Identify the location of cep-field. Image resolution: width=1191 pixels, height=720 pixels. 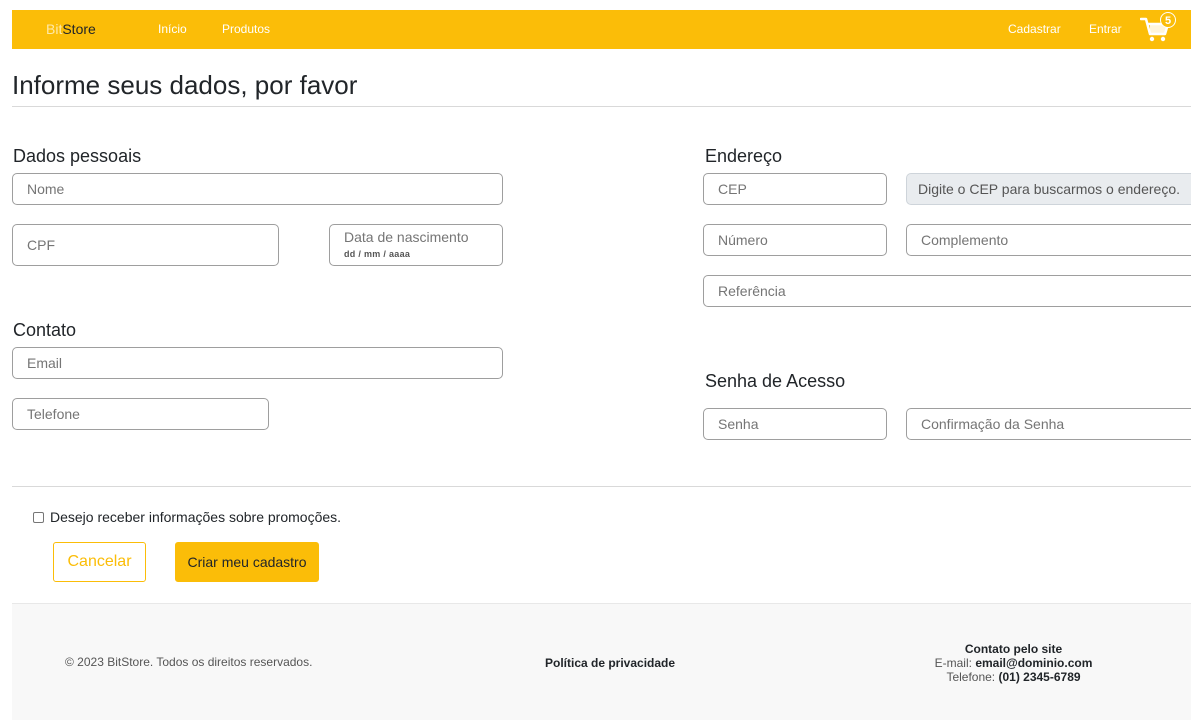
(795, 189).